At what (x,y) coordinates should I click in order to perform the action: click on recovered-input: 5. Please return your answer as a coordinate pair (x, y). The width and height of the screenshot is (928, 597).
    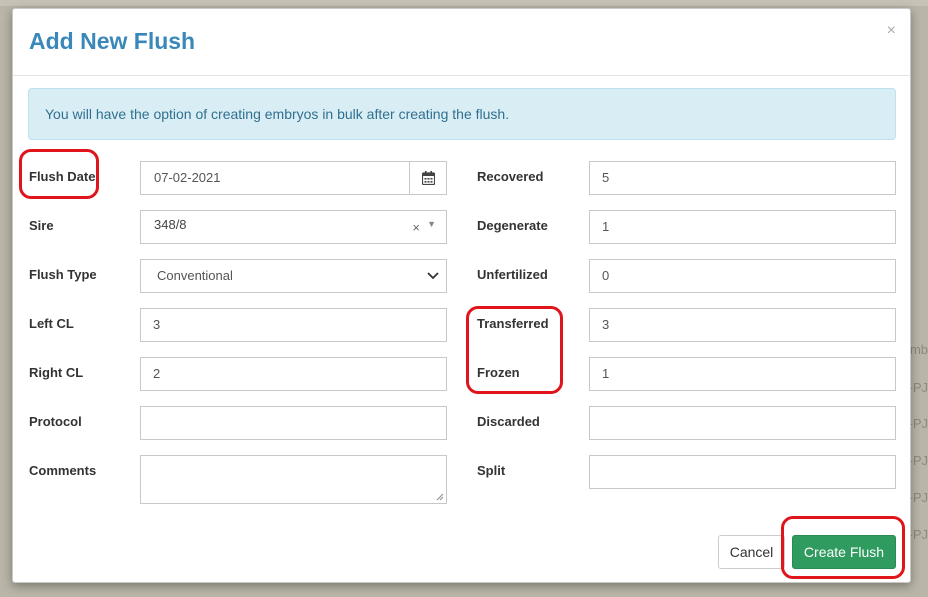
    Looking at the image, I should click on (742, 178).